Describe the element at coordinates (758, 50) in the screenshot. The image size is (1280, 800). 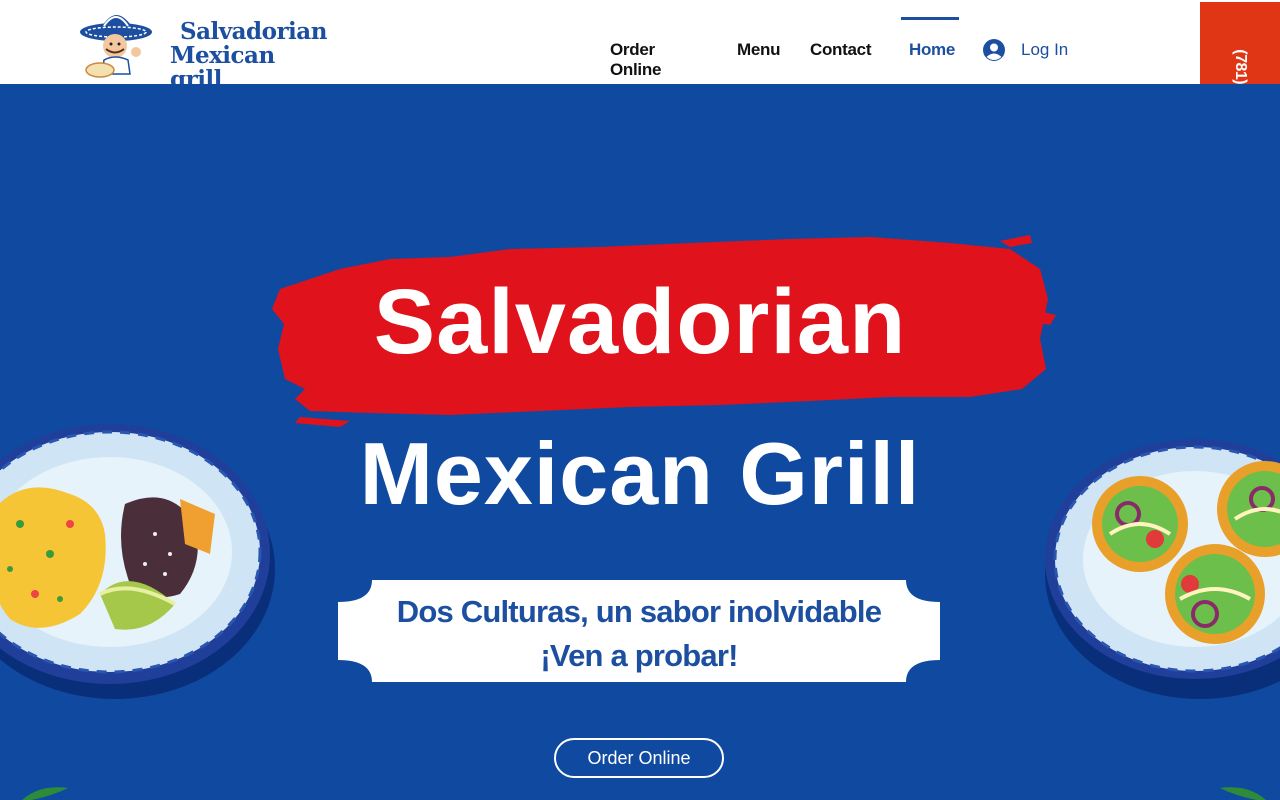
I see `nav-item-menu: Menu` at that location.